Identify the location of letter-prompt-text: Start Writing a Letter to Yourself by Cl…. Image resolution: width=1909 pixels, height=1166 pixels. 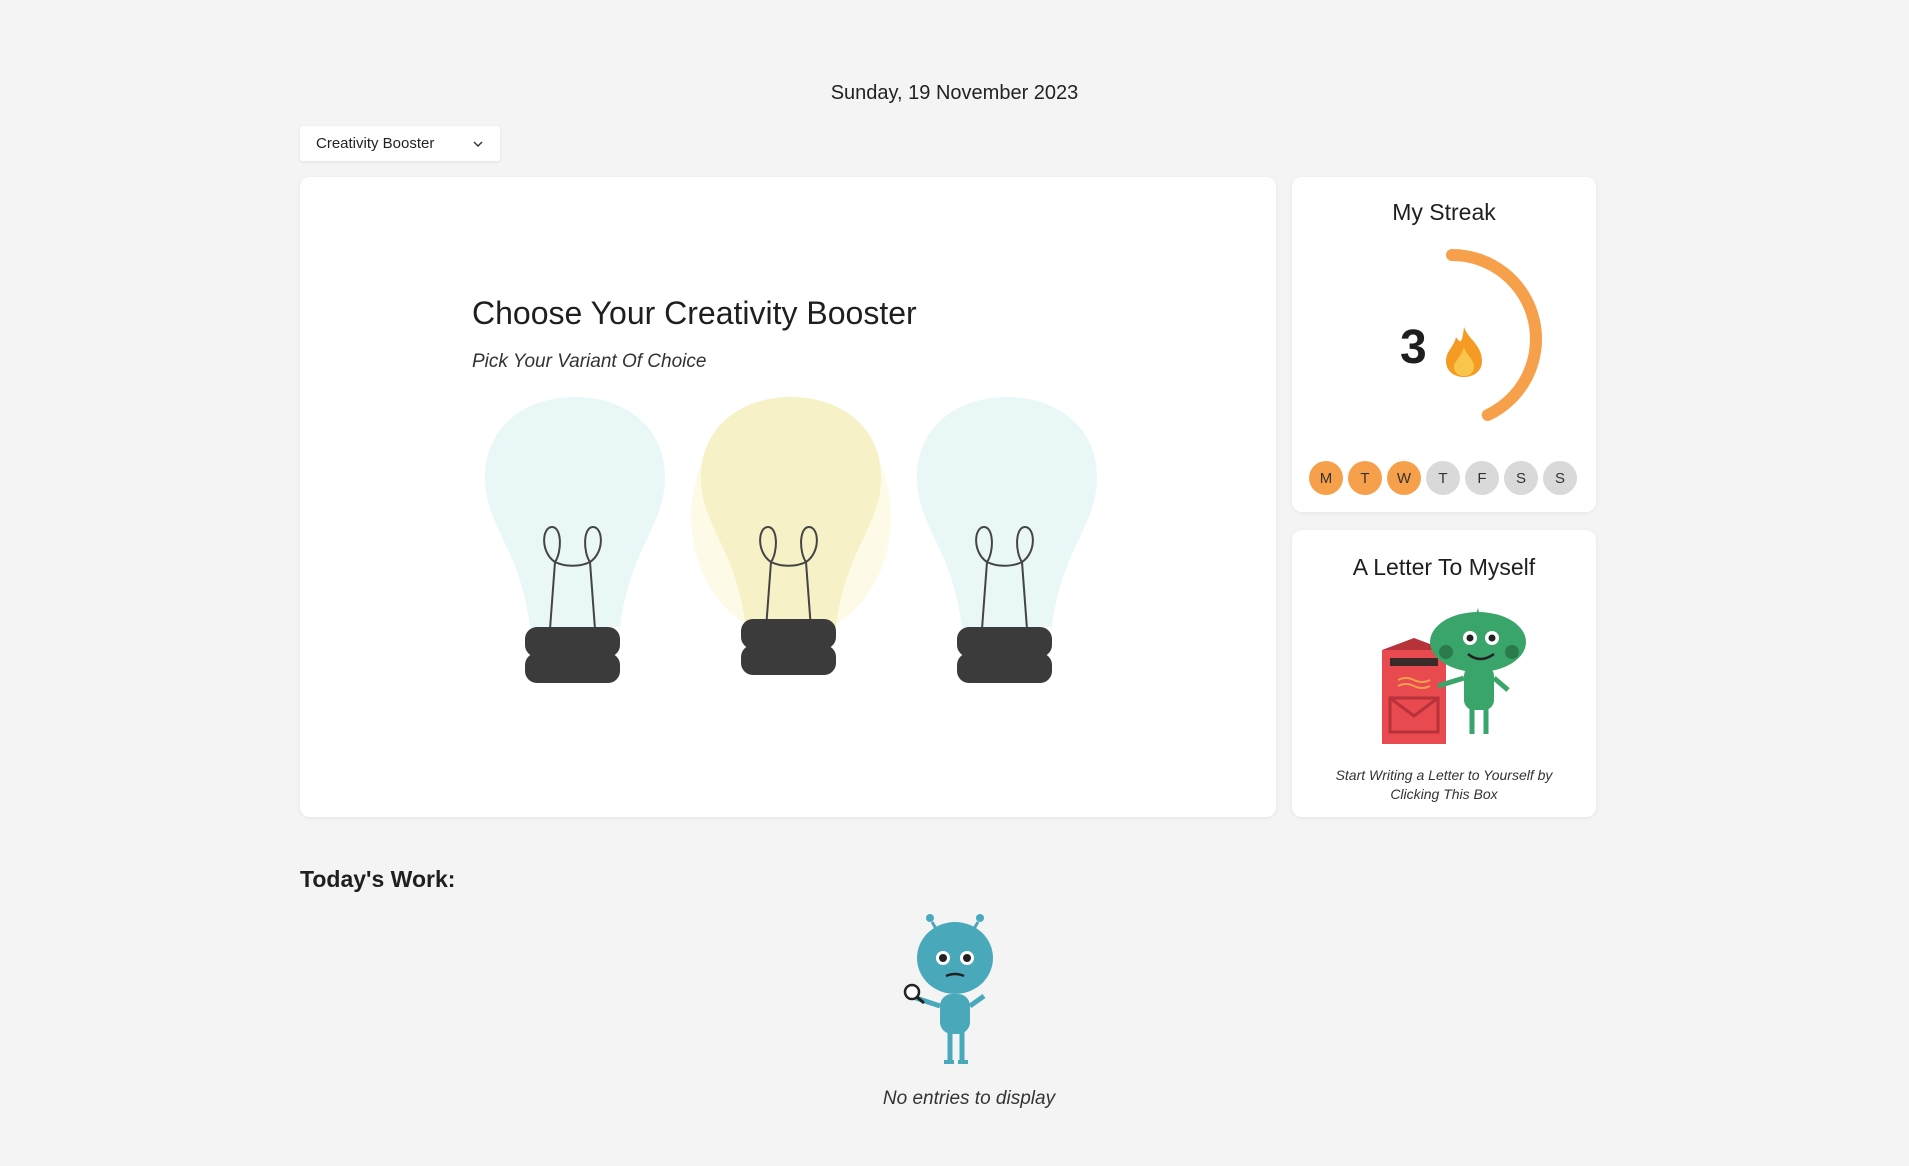
(1444, 784).